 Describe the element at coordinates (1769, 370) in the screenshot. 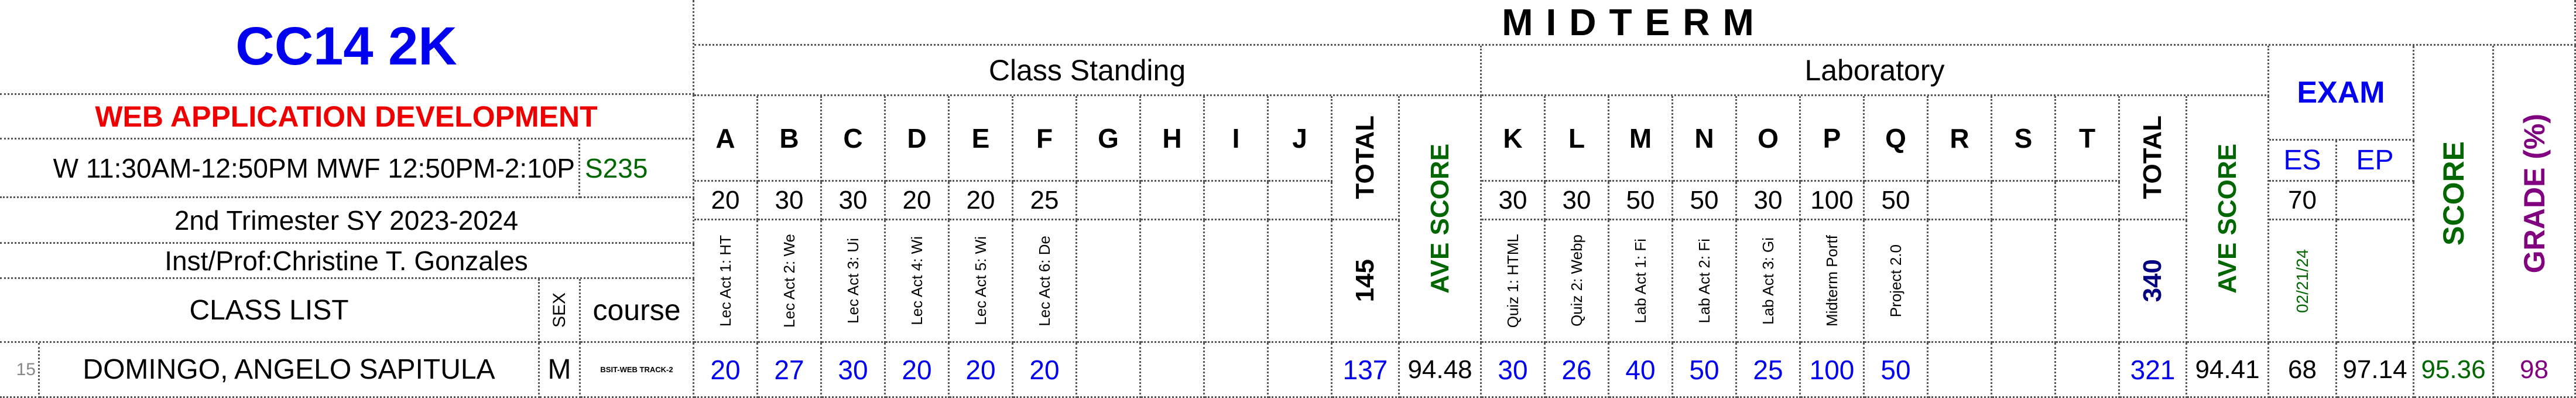

I see `lab-score-4: 25` at that location.